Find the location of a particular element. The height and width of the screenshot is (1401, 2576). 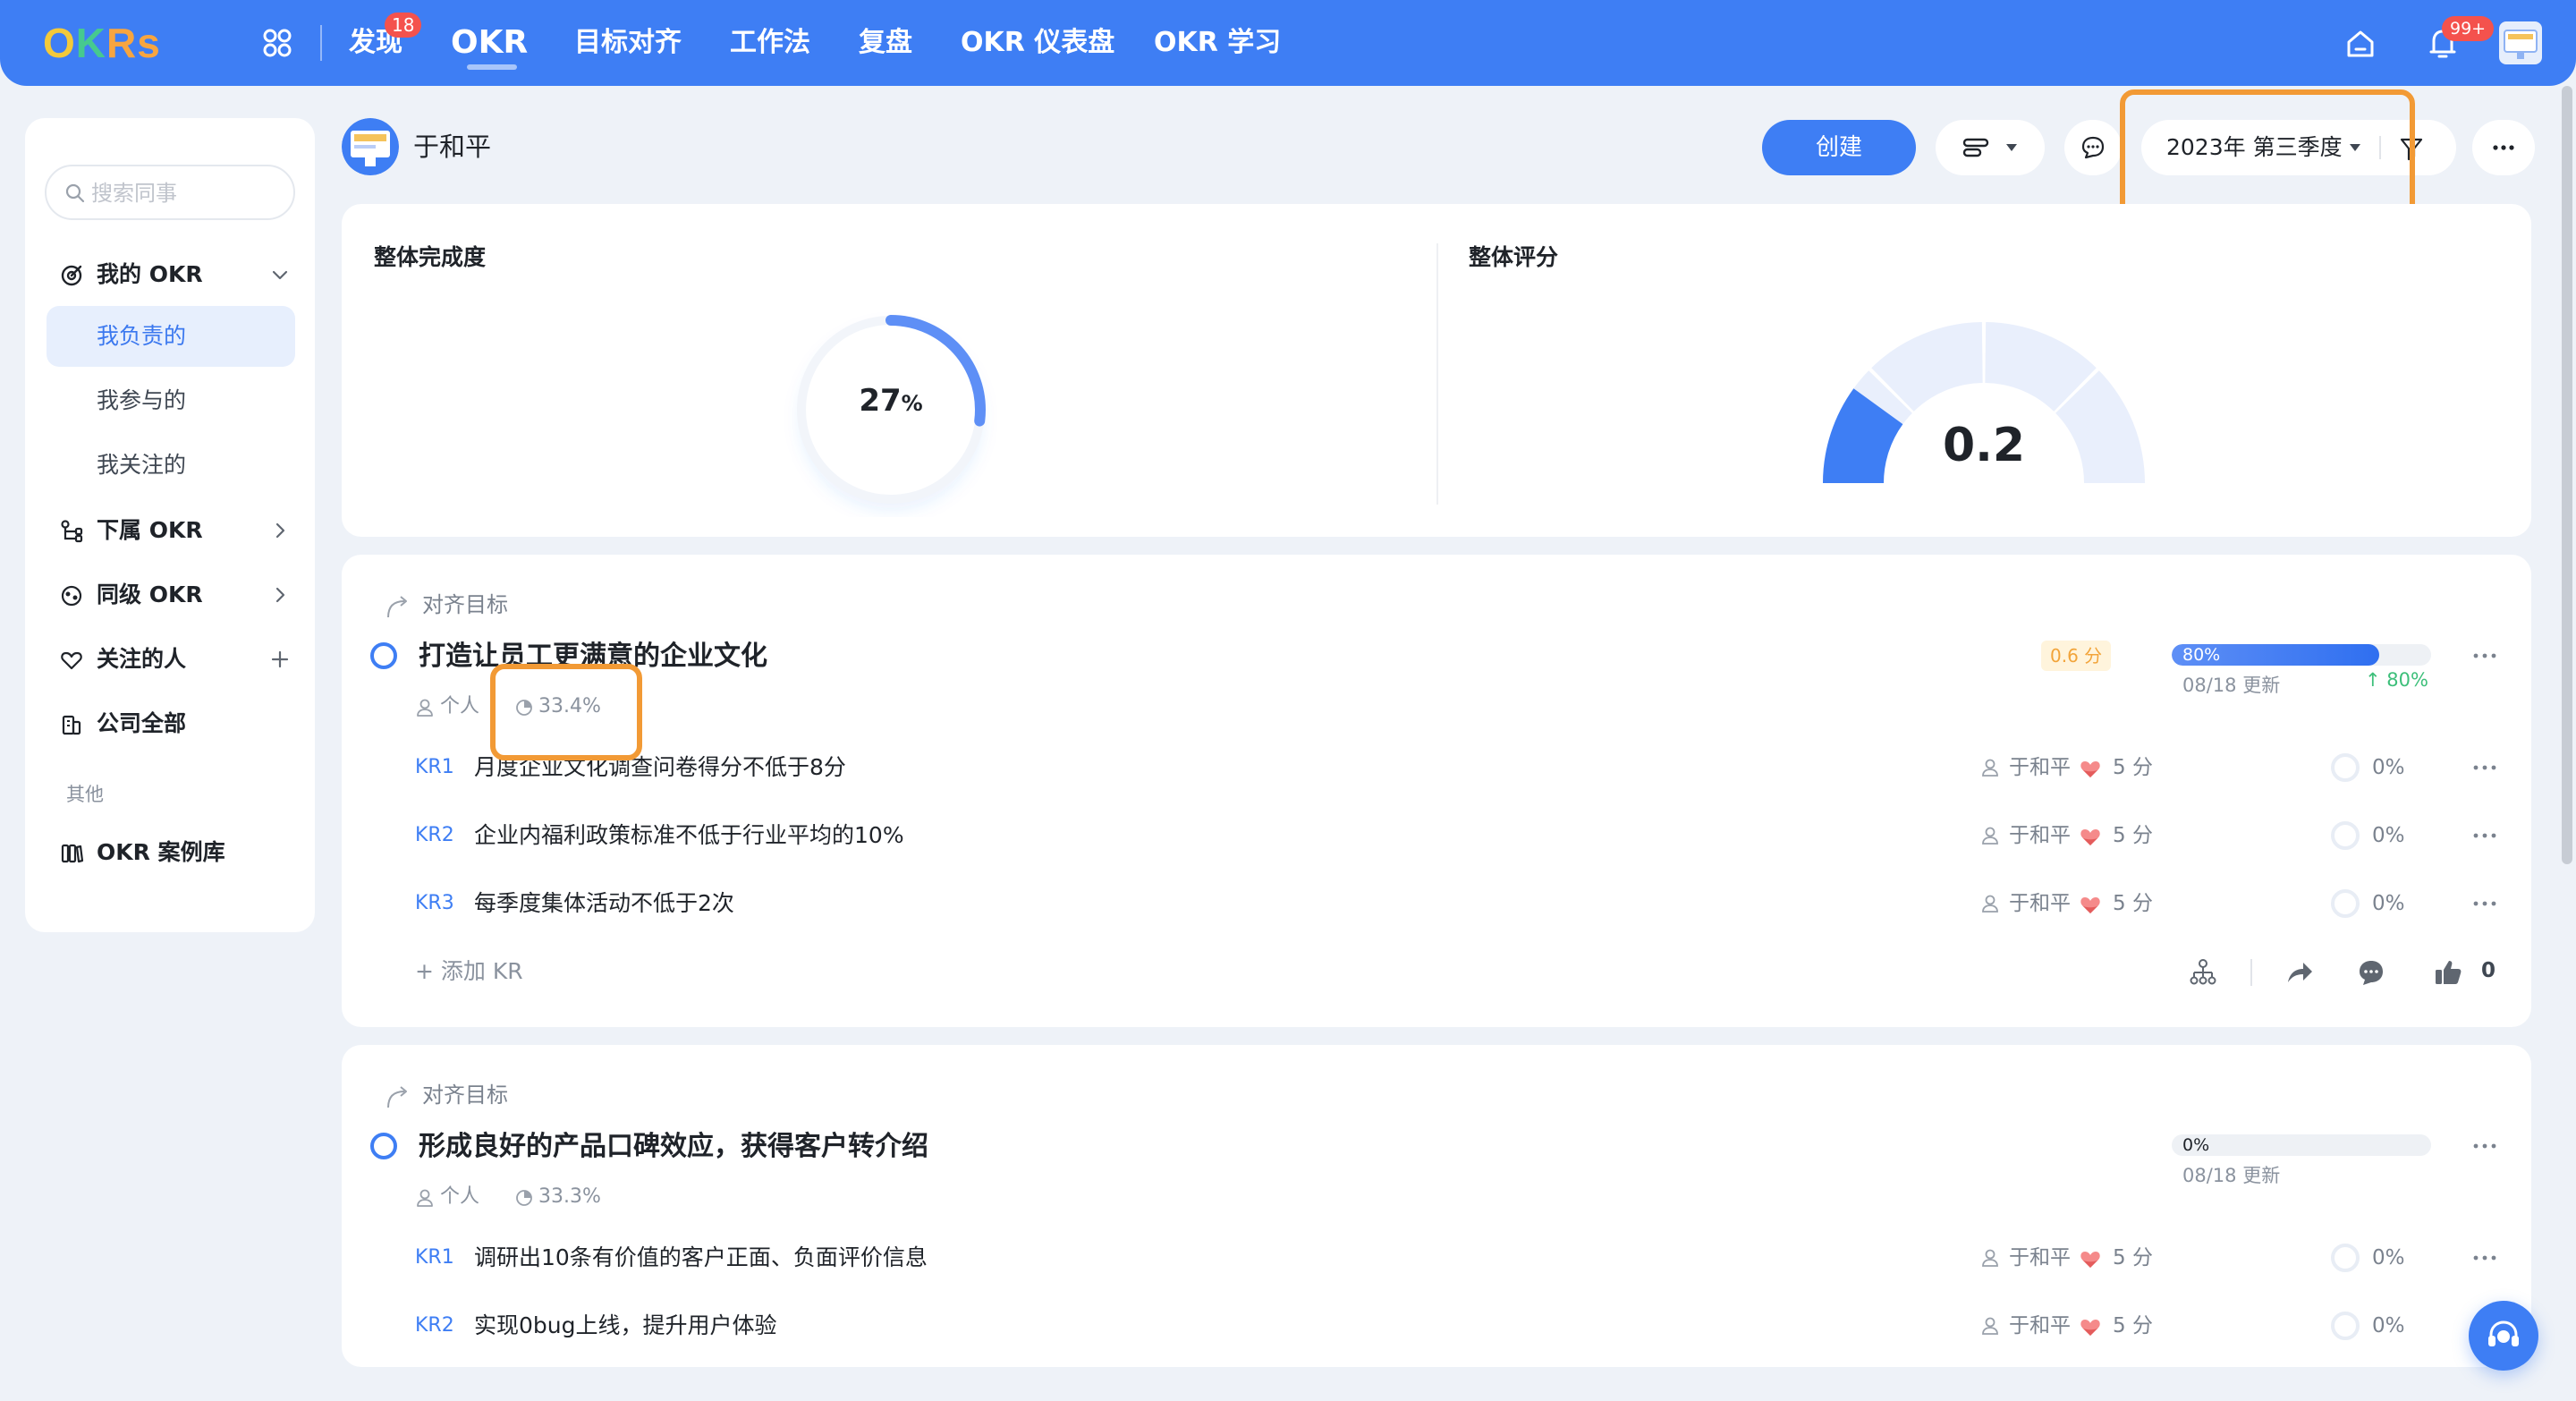

user-avatar is located at coordinates (370, 146).